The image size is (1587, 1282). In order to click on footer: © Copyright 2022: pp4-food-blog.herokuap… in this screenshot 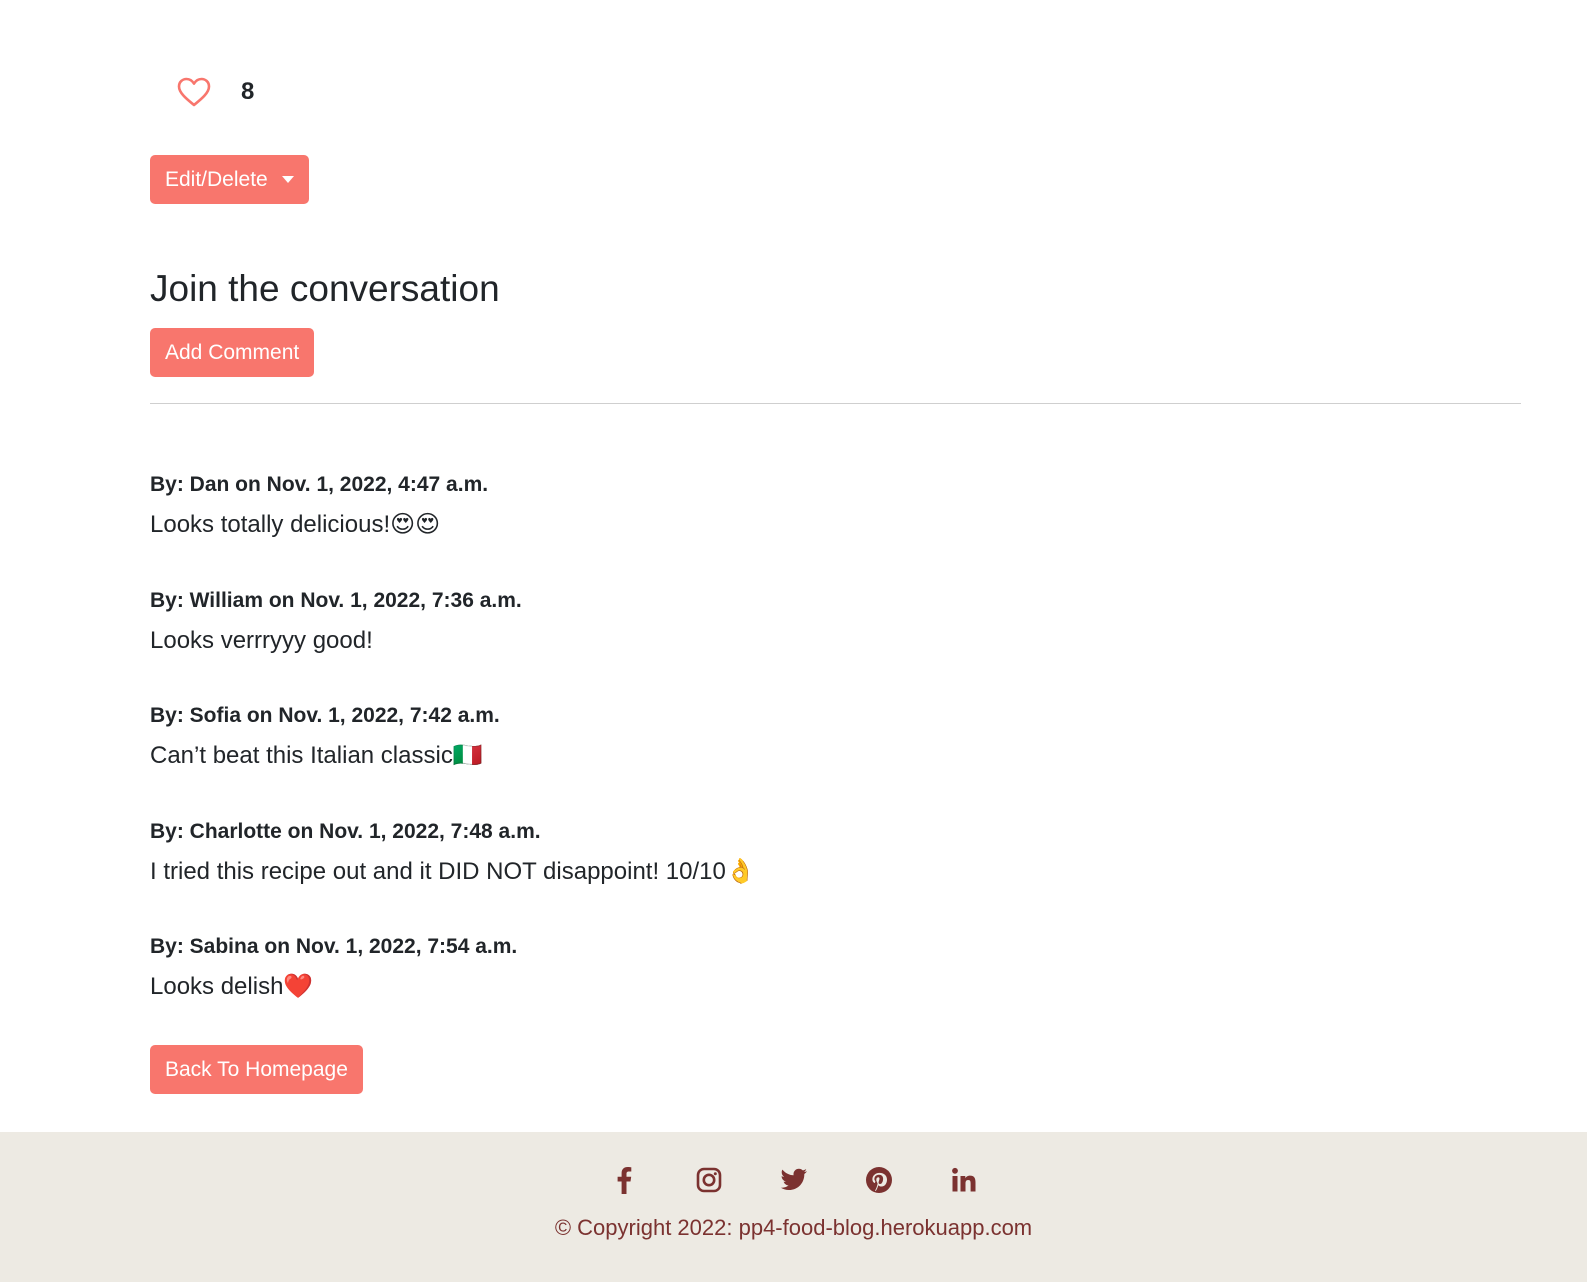, I will do `click(793, 1207)`.